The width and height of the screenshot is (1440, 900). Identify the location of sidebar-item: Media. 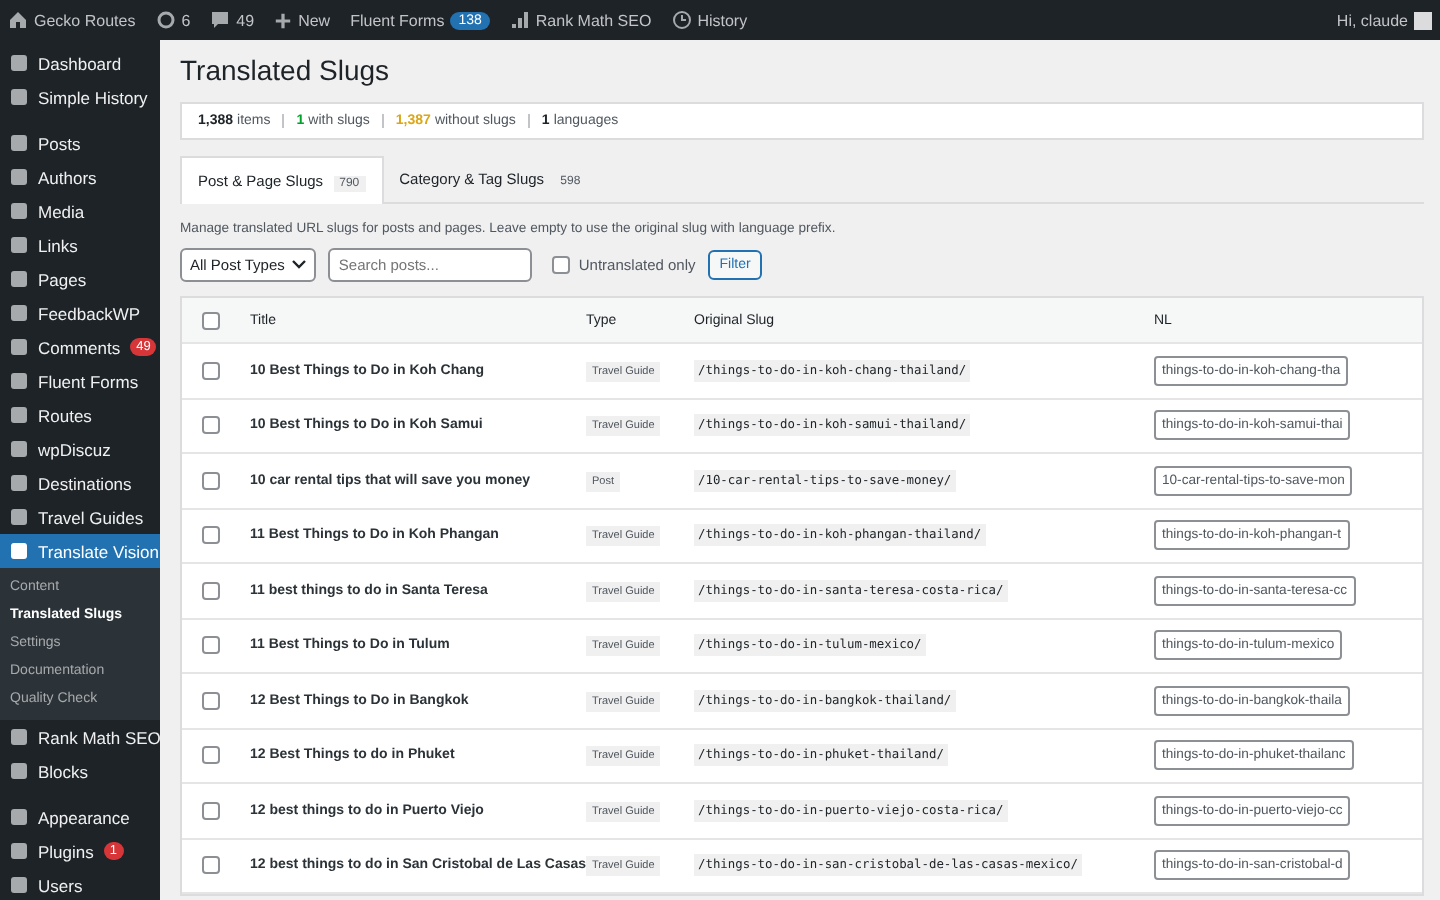
(80, 211).